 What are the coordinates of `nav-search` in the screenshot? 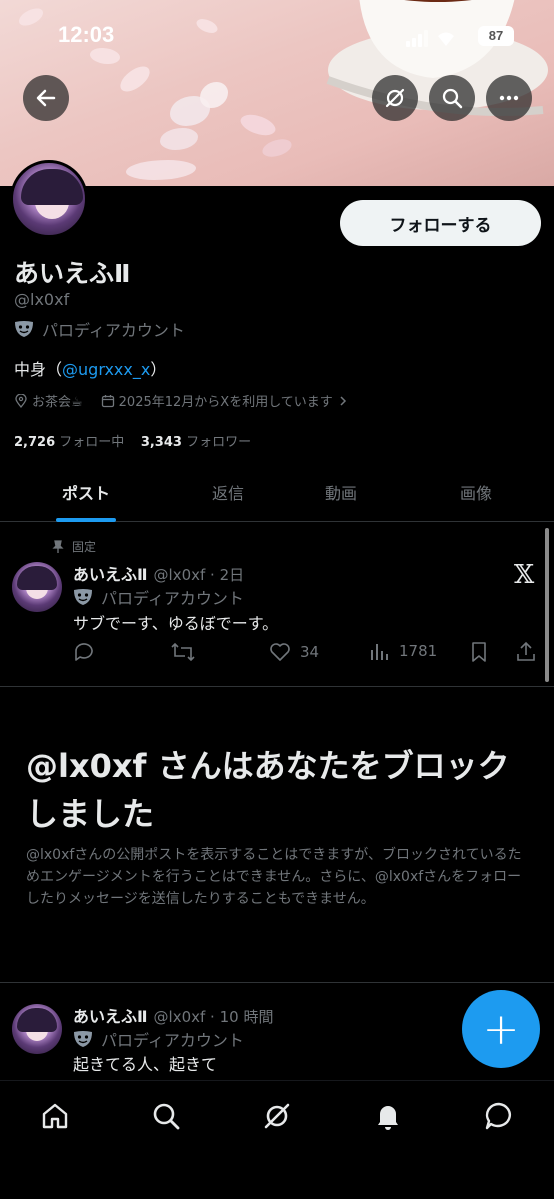 It's located at (166, 1116).